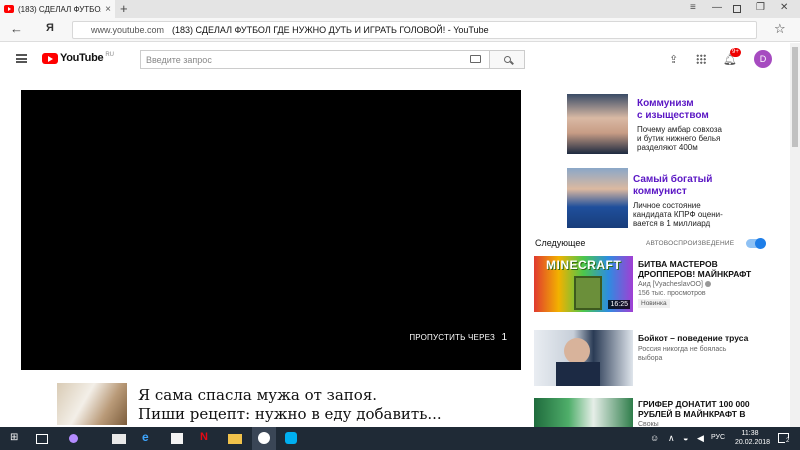 The height and width of the screenshot is (450, 800). What do you see at coordinates (50, 58) in the screenshot?
I see `youtube-play-icon` at bounding box center [50, 58].